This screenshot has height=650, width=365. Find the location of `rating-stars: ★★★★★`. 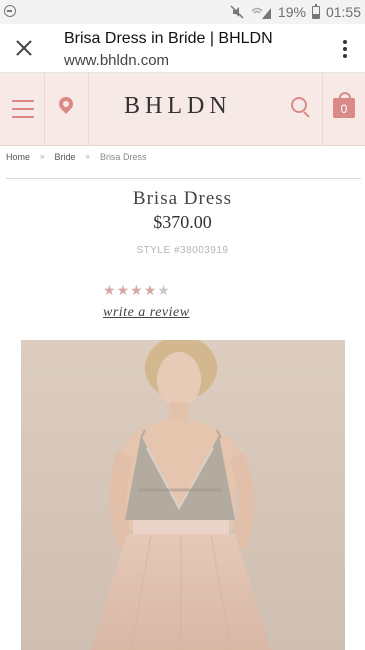

rating-stars: ★★★★★ is located at coordinates (137, 290).